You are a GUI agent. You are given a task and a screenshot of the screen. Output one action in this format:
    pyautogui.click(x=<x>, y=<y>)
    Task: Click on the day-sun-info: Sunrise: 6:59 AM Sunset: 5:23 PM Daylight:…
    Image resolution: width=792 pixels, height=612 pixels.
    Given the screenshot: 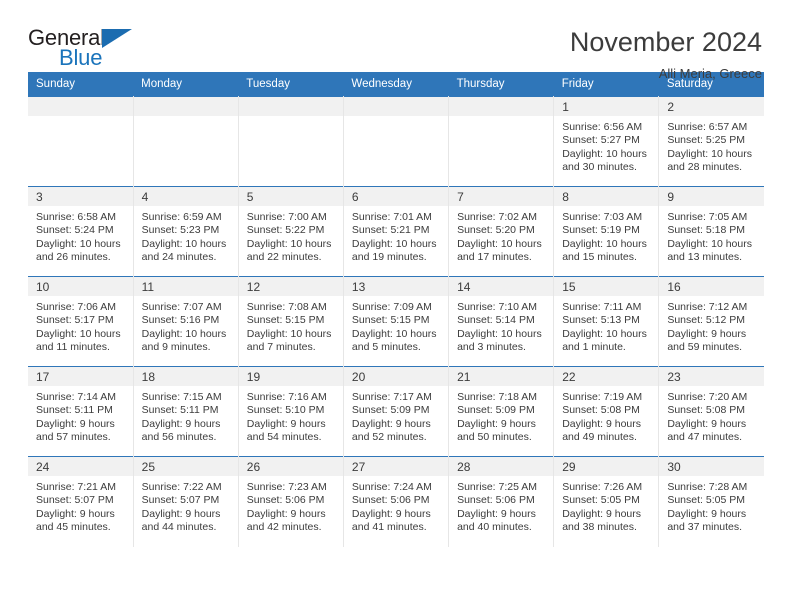 What is the action you would take?
    pyautogui.click(x=186, y=235)
    